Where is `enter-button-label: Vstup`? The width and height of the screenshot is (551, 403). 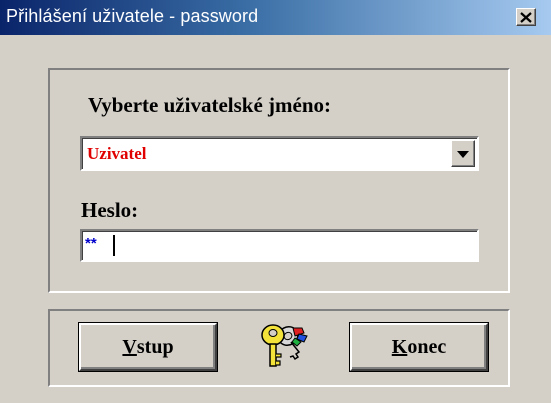 enter-button-label: Vstup is located at coordinates (147, 347).